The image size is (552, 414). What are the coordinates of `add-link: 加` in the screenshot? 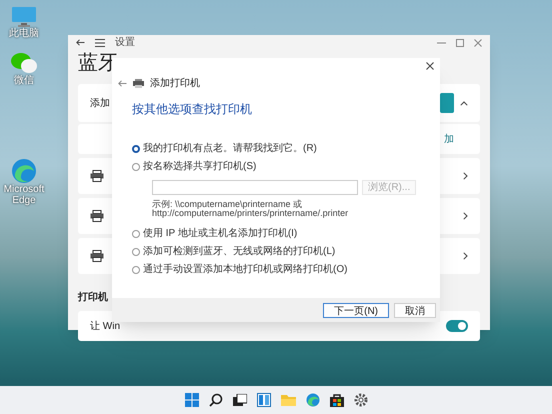 It's located at (449, 139).